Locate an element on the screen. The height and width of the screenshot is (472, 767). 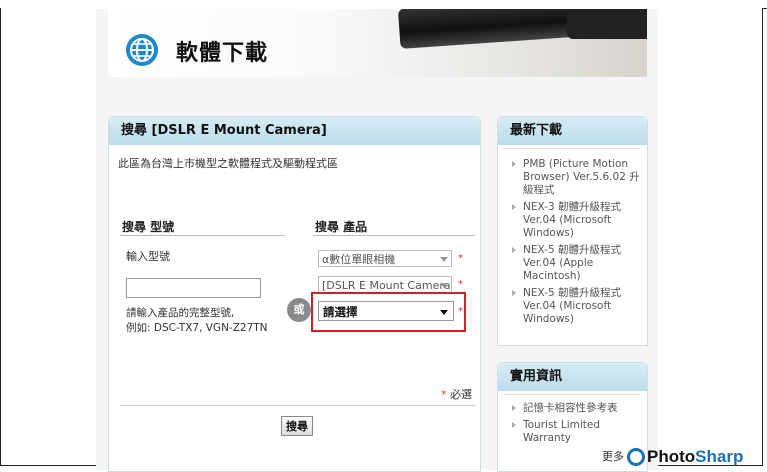
product-divider is located at coordinates (394, 235).